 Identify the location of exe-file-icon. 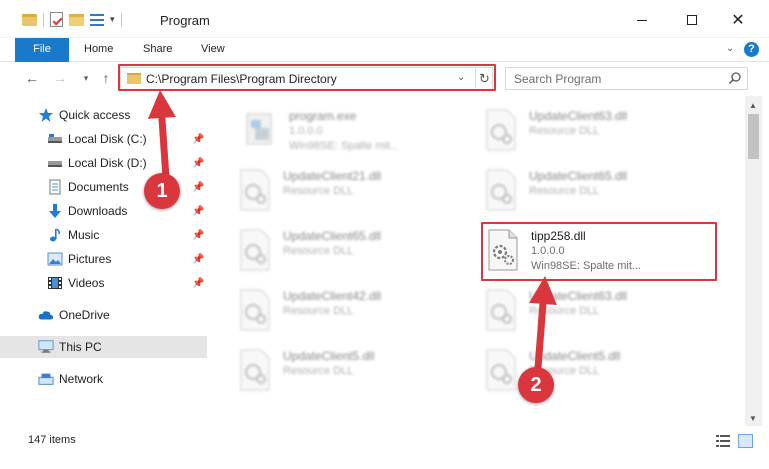
(259, 129).